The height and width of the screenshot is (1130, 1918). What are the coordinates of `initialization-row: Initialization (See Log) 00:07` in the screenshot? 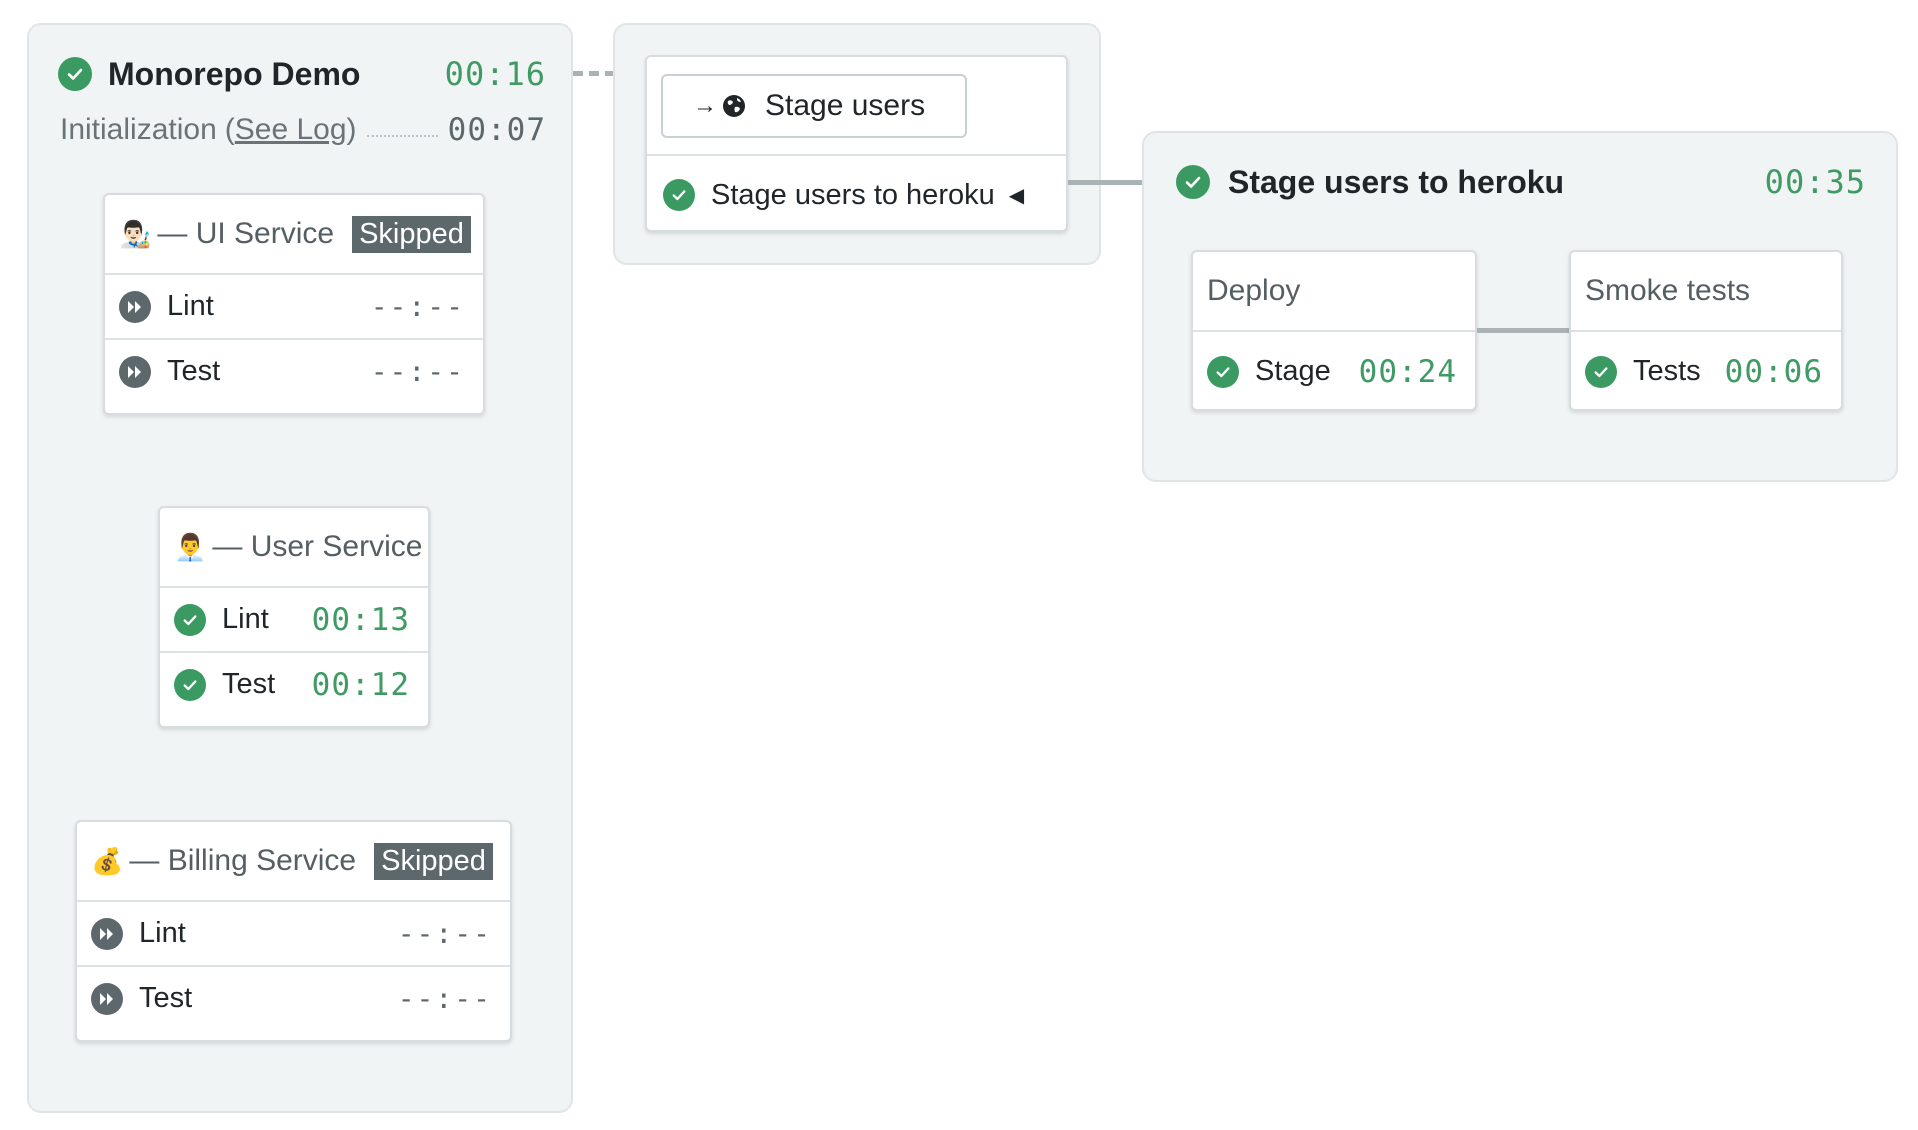 It's located at (303, 130).